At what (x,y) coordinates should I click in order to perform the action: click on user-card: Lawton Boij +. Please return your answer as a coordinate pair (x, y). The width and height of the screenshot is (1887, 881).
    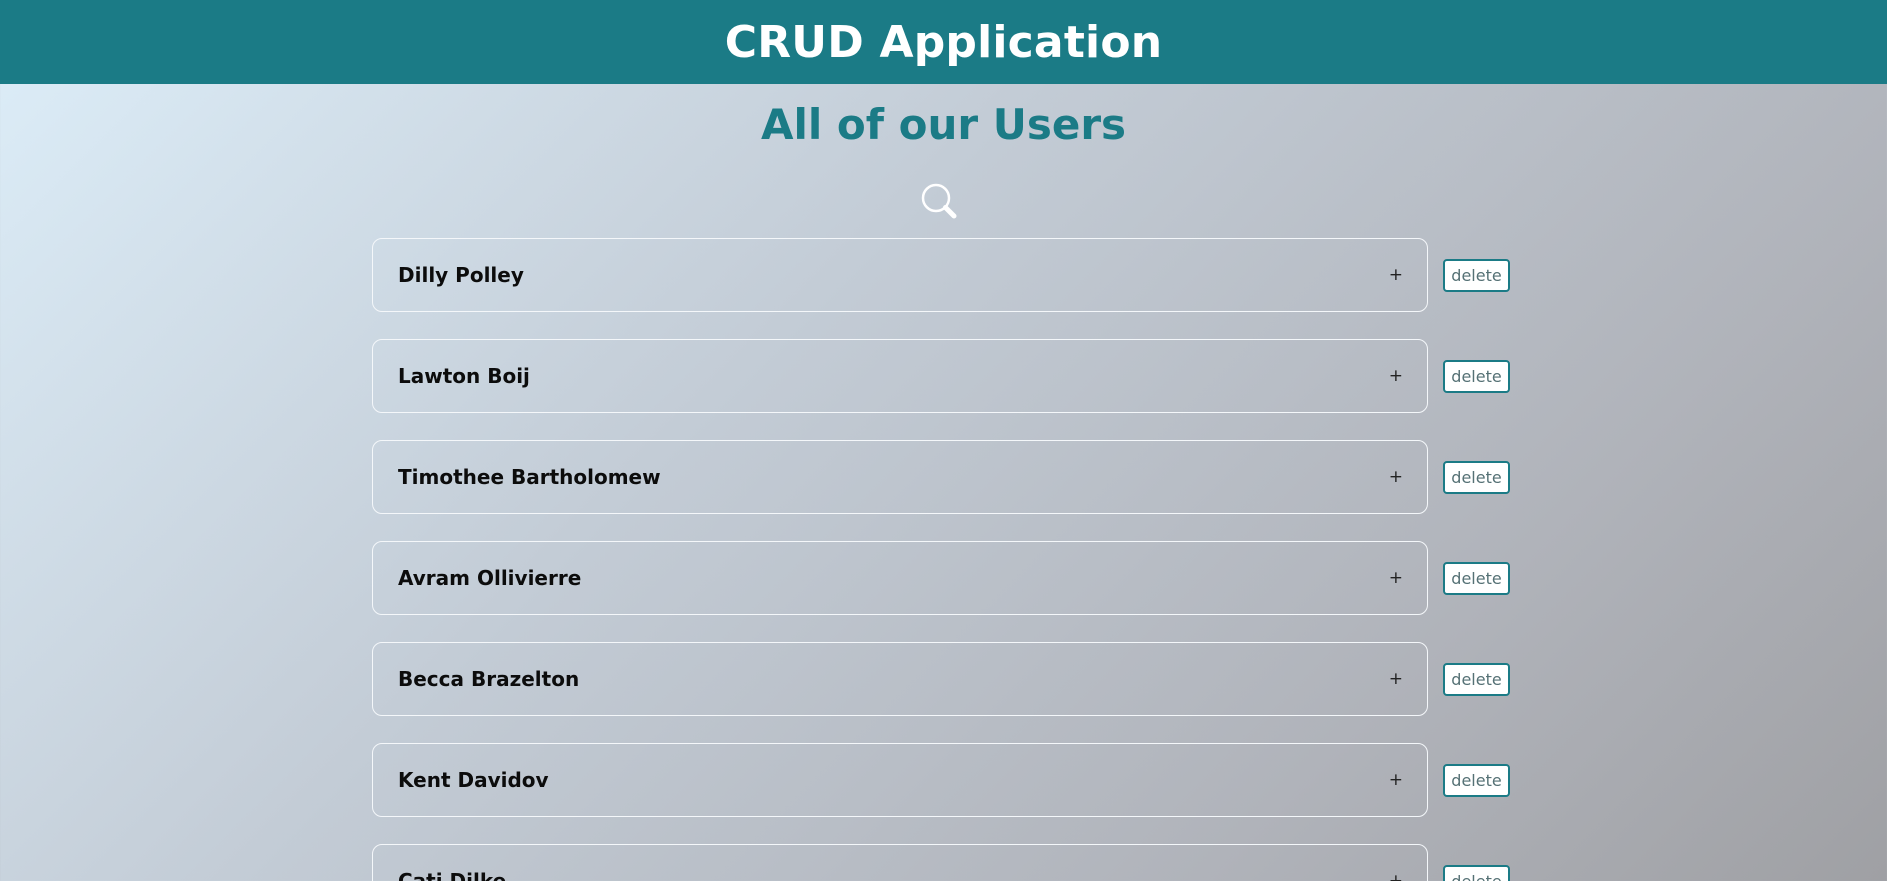
    Looking at the image, I should click on (900, 376).